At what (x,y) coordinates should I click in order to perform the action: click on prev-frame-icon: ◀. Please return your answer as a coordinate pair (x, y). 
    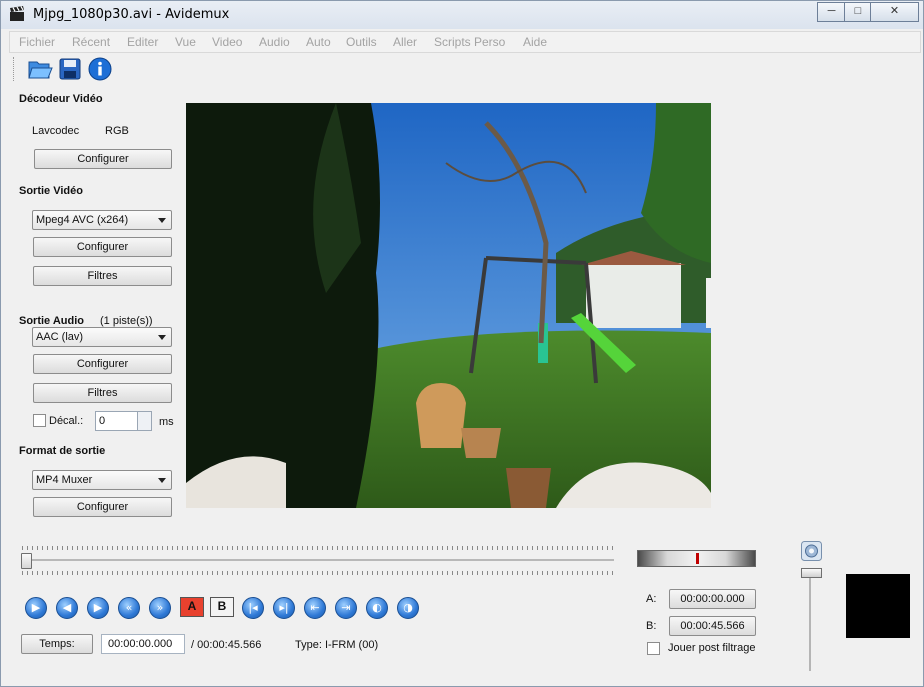
    Looking at the image, I should click on (67, 608).